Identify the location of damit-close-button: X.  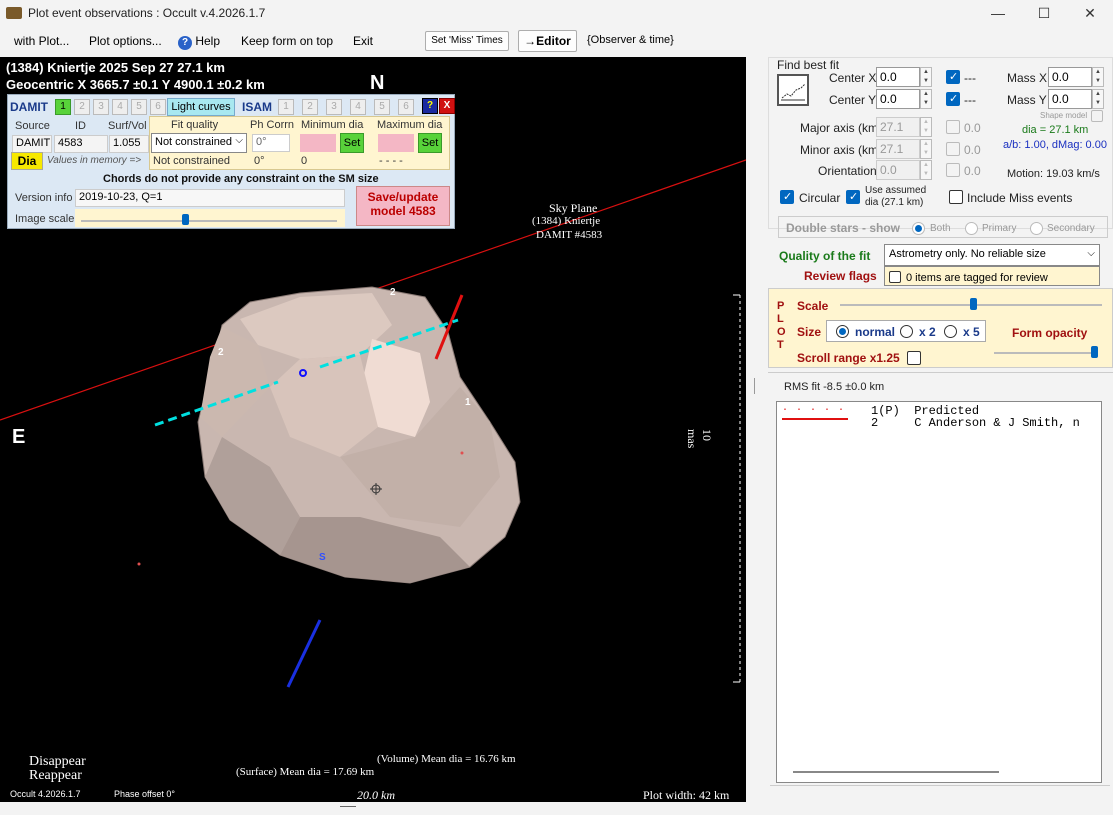
(447, 106).